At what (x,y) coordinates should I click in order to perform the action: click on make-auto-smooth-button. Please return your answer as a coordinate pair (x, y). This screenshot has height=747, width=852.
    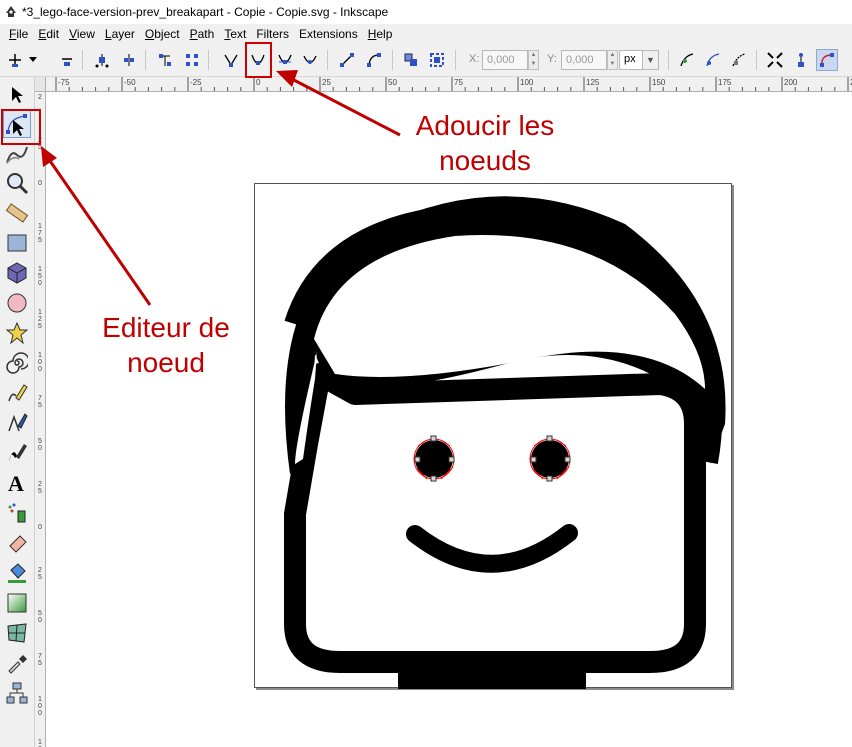
    Looking at the image, I should click on (310, 60).